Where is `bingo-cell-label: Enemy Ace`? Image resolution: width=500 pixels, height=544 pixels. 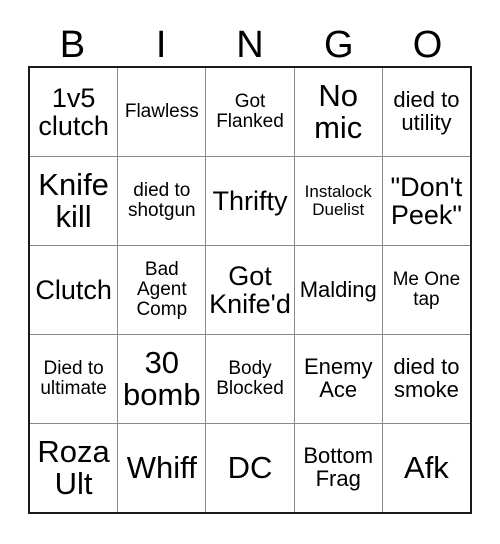
bingo-cell-label: Enemy Ace is located at coordinates (338, 378).